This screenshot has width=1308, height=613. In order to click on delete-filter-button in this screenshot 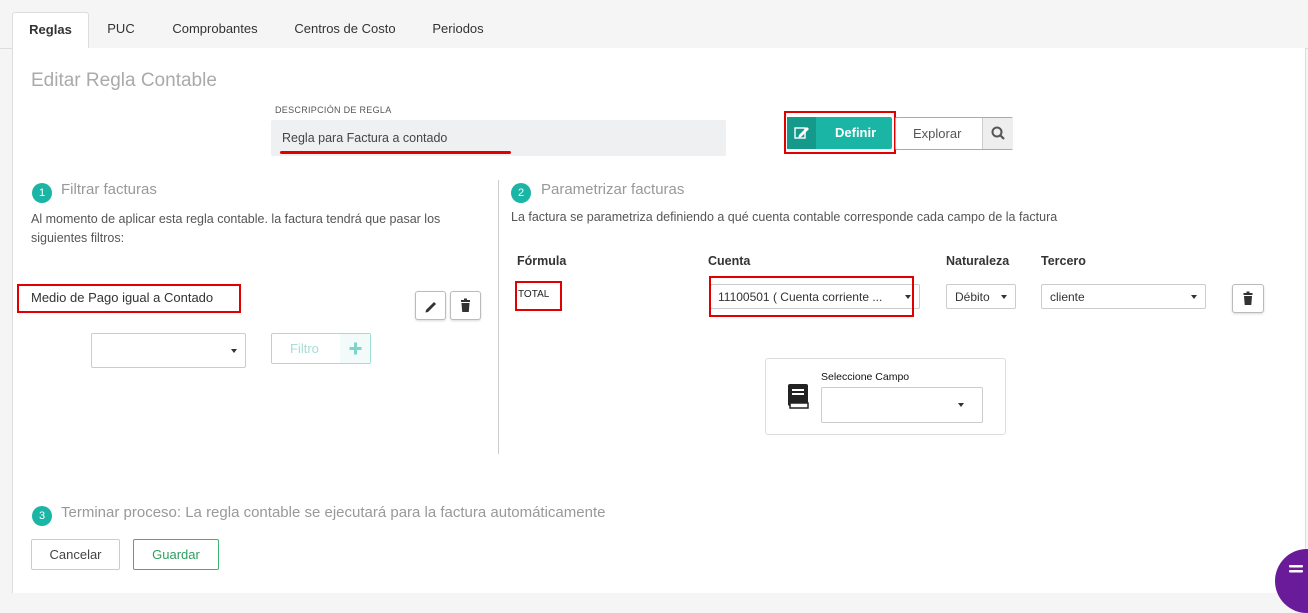, I will do `click(465, 305)`.